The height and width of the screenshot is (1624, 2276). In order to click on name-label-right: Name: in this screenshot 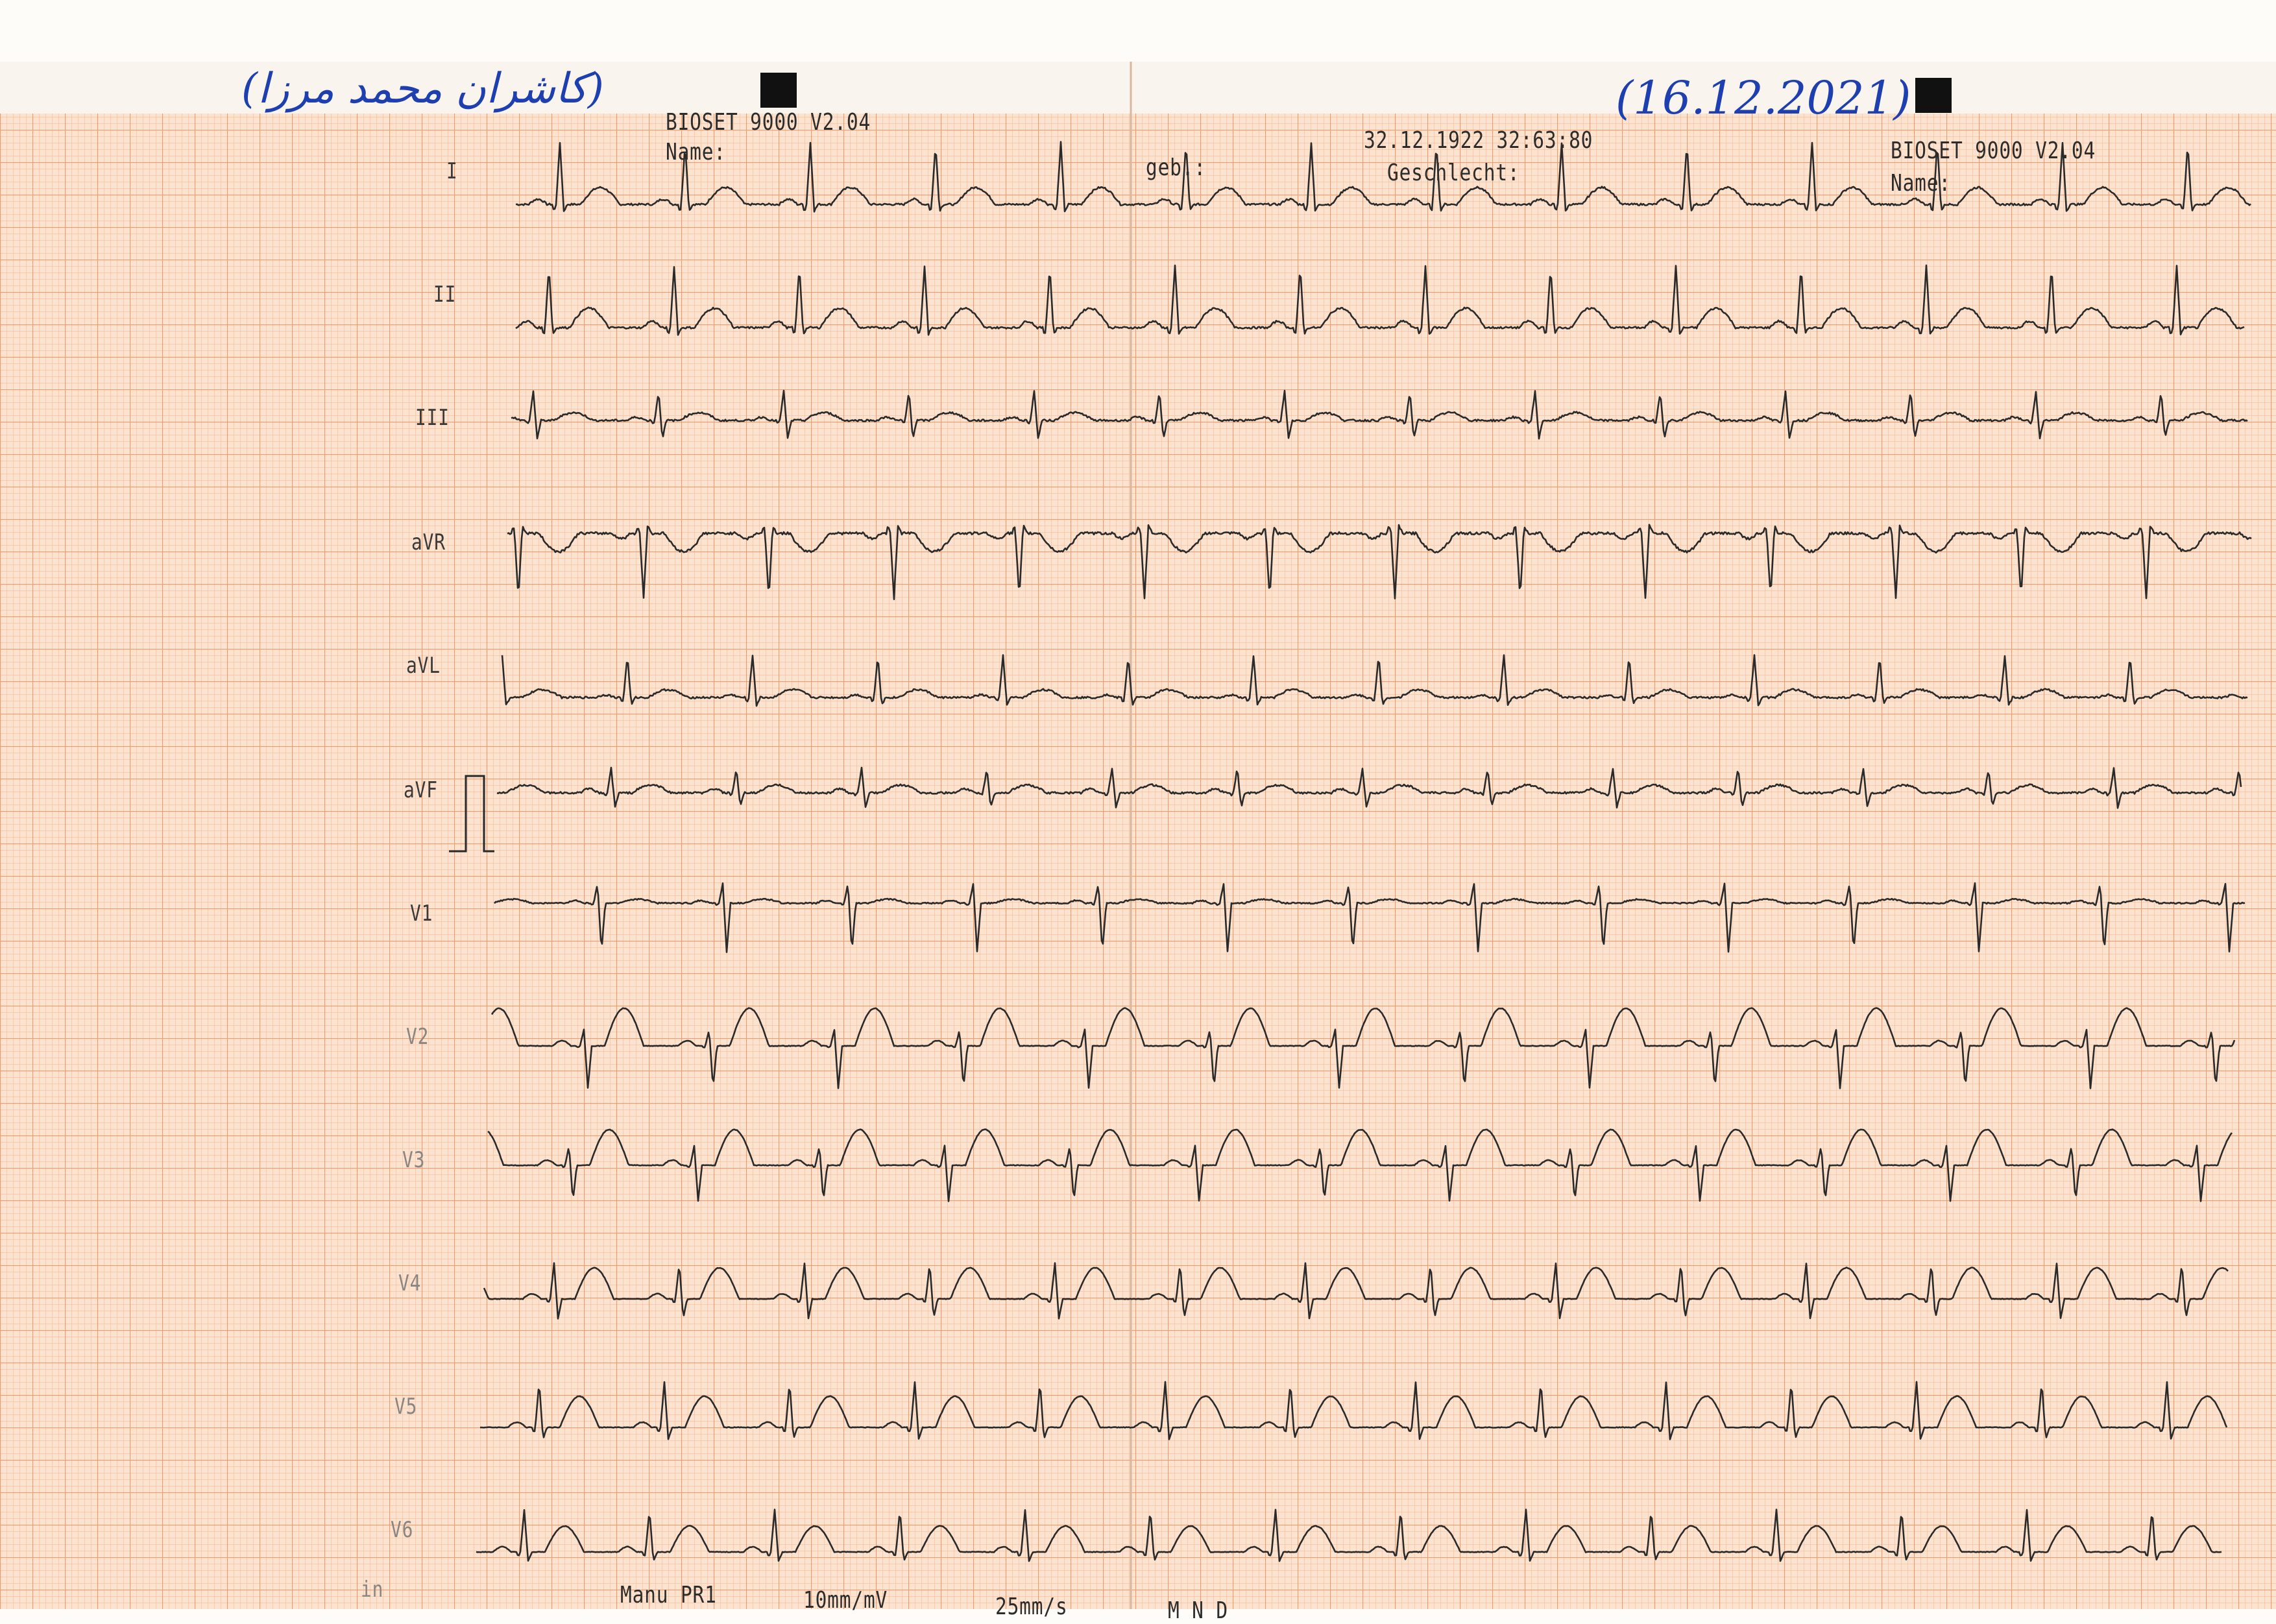, I will do `click(1921, 183)`.